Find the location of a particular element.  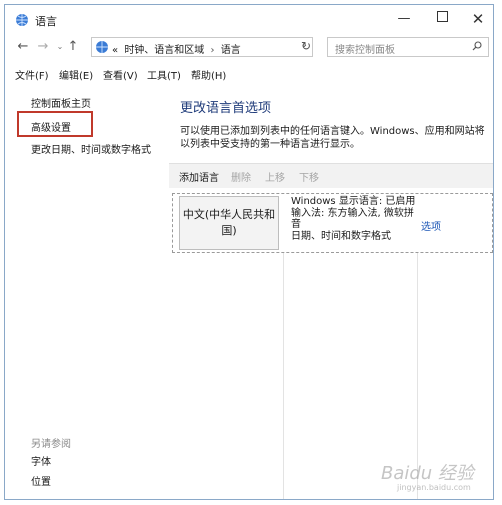

language-toolbar: 添加语言 删除 上移 下移 is located at coordinates (331, 175).